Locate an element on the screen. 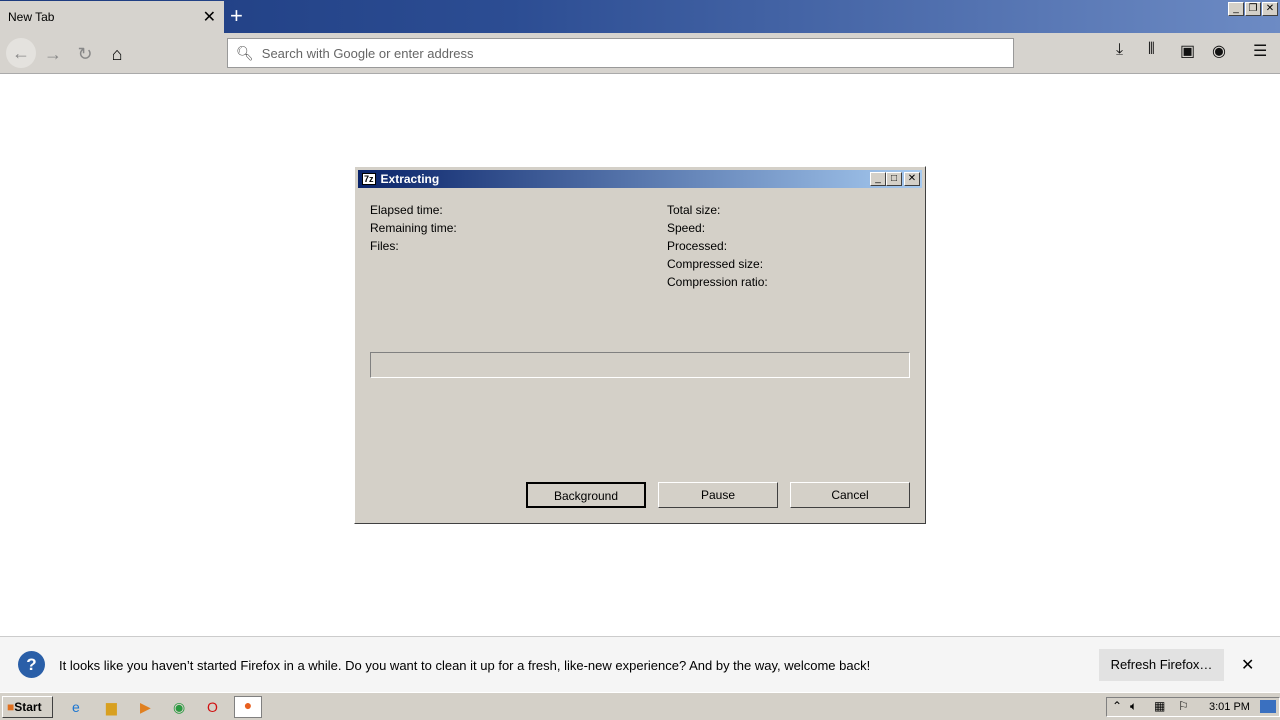 This screenshot has height=720, width=1280. 7zip-logo-icon: 7z is located at coordinates (369, 179).